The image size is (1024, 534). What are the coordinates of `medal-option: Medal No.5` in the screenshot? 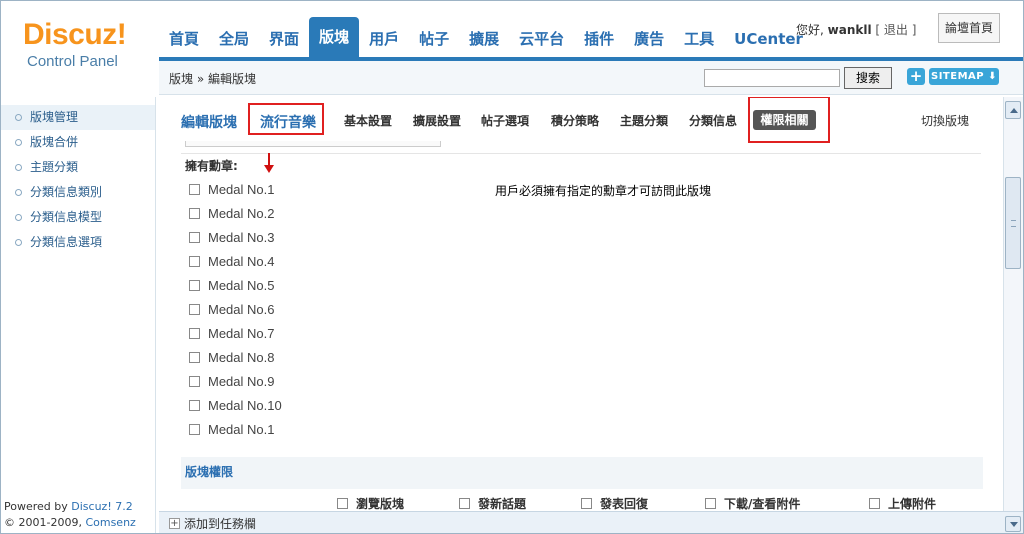 It's located at (235, 285).